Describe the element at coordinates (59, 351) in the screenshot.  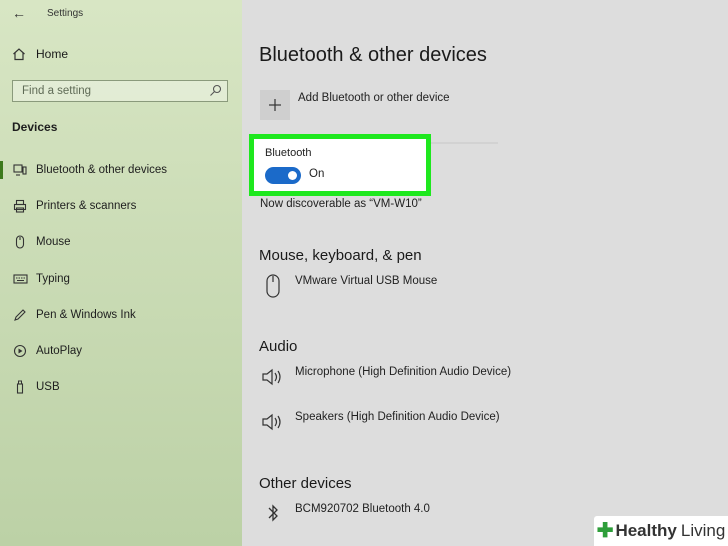
I see `sidebar-item-label: AutoPlay` at that location.